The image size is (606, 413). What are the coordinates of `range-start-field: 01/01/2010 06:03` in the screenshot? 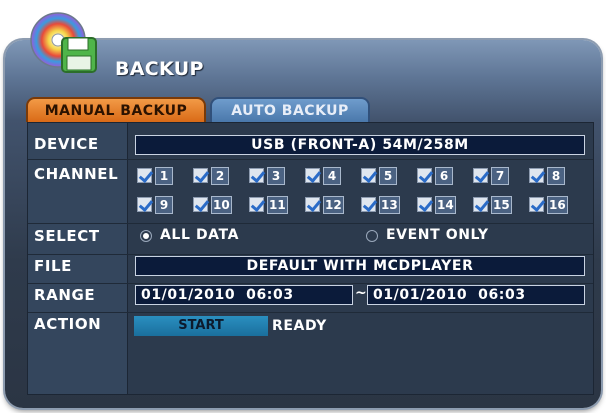 It's located at (244, 295).